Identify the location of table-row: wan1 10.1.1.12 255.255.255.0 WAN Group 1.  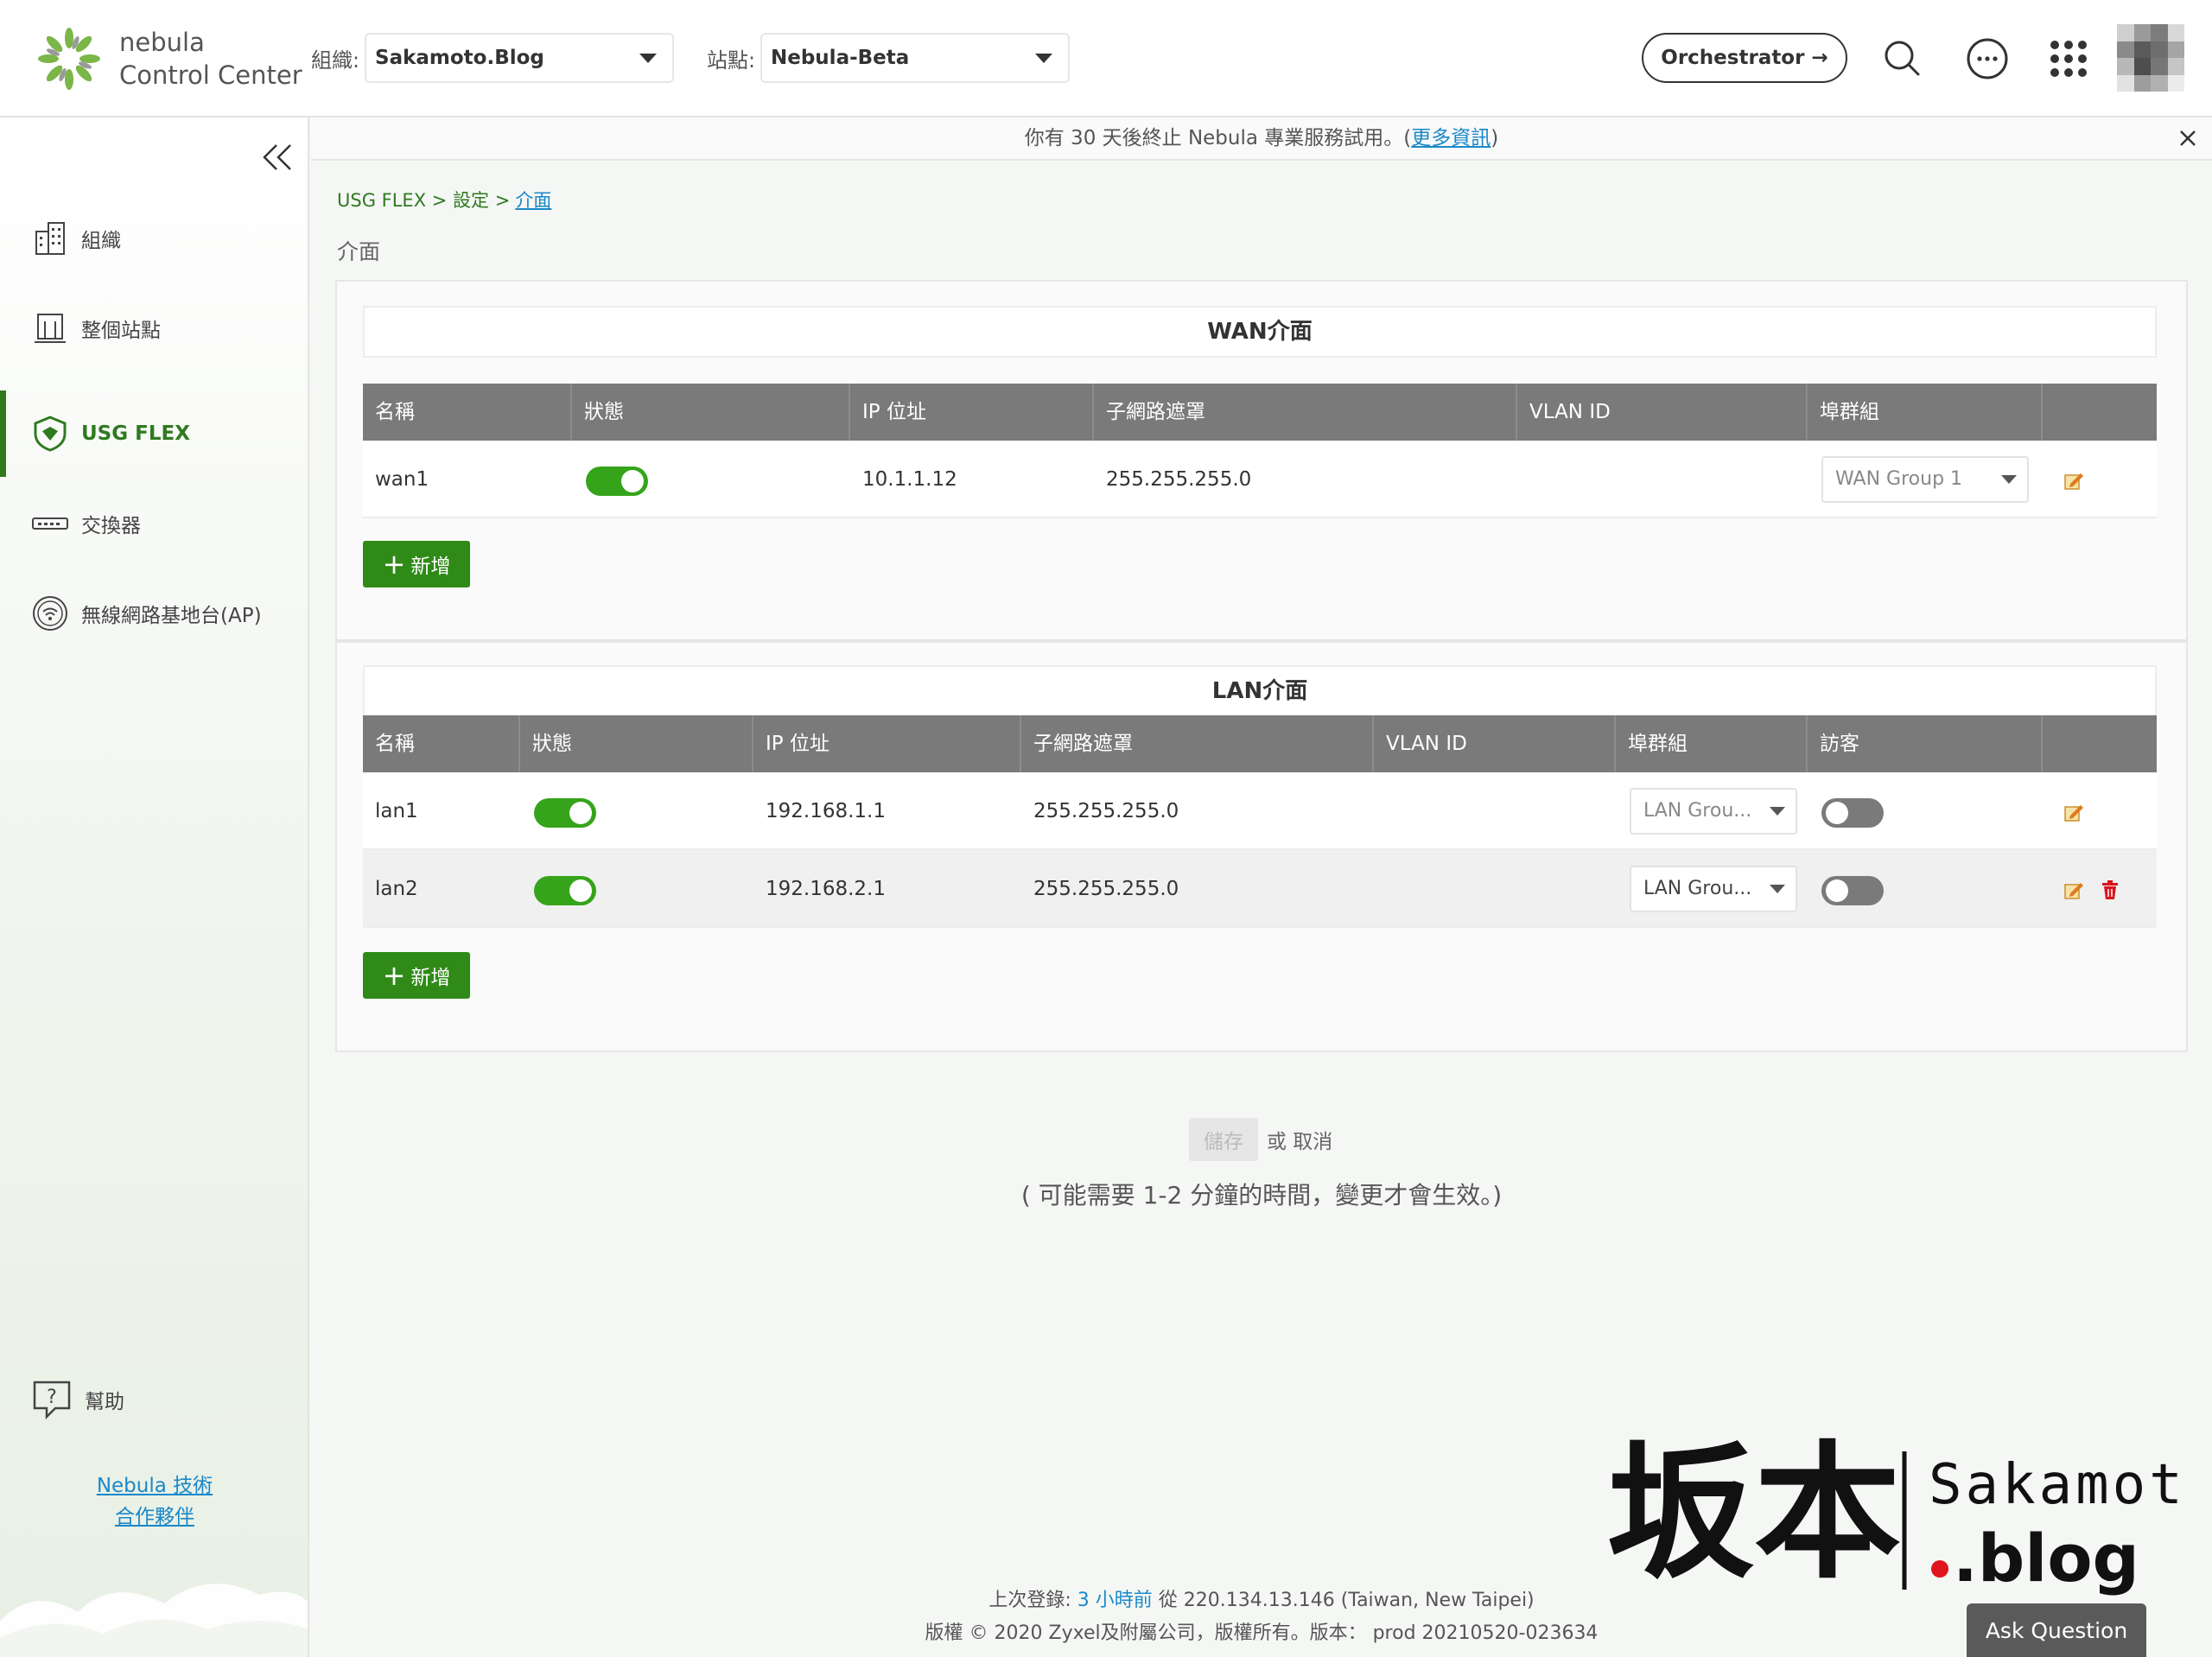
(1260, 479).